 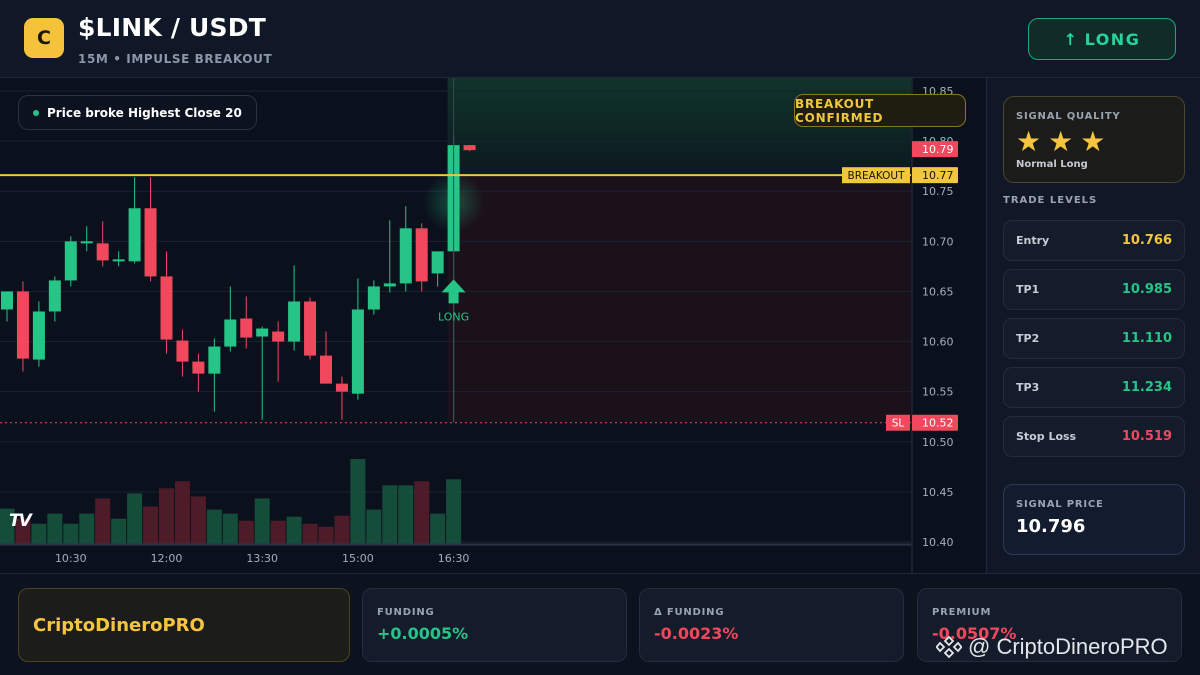 I want to click on watermark: @ CriptoDineroPRO, so click(x=1052, y=647).